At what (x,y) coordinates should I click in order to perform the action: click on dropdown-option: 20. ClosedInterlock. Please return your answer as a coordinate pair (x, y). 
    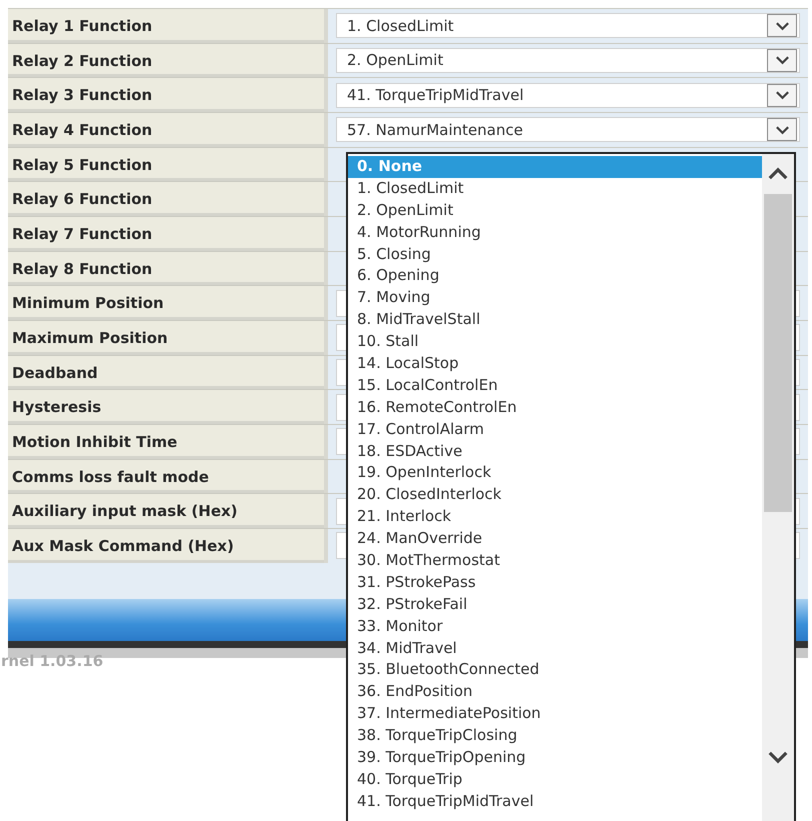
    Looking at the image, I should click on (555, 495).